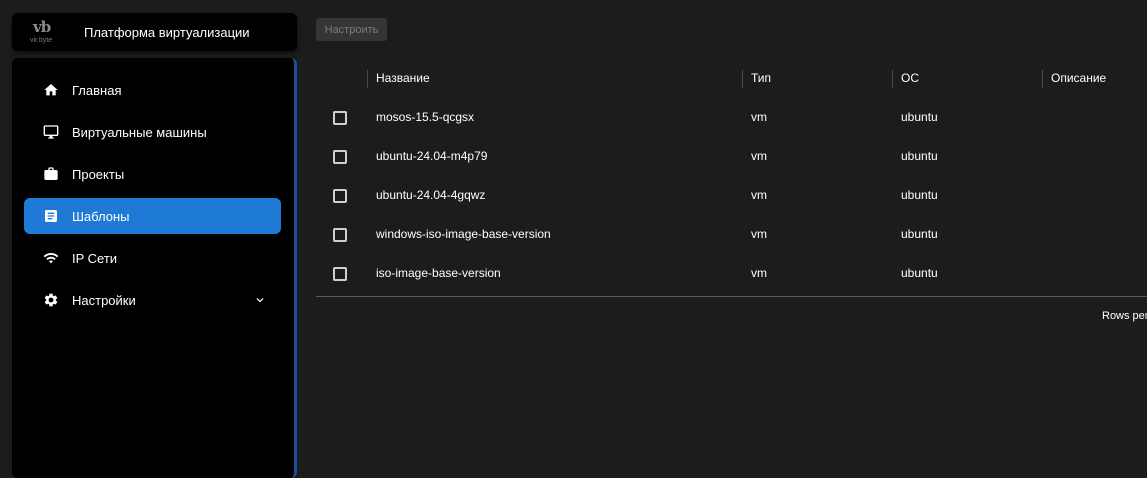  What do you see at coordinates (51, 90) in the screenshot?
I see `home-icon` at bounding box center [51, 90].